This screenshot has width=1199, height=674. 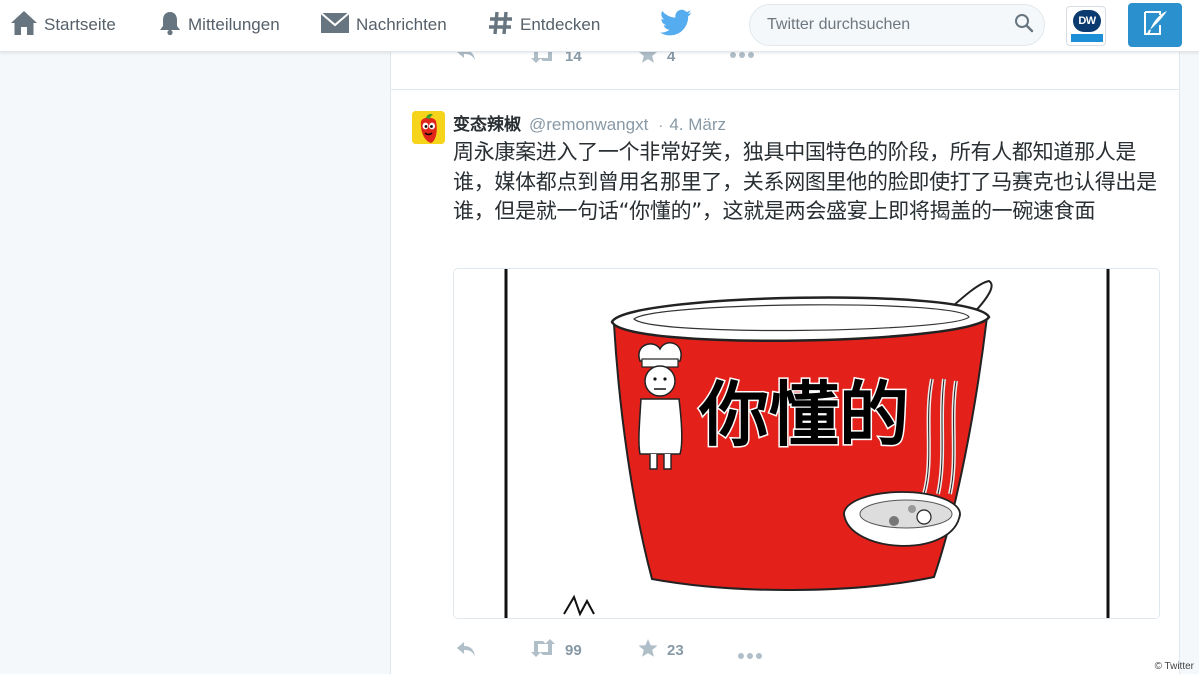 What do you see at coordinates (671, 58) in the screenshot?
I see `like-count: 4` at bounding box center [671, 58].